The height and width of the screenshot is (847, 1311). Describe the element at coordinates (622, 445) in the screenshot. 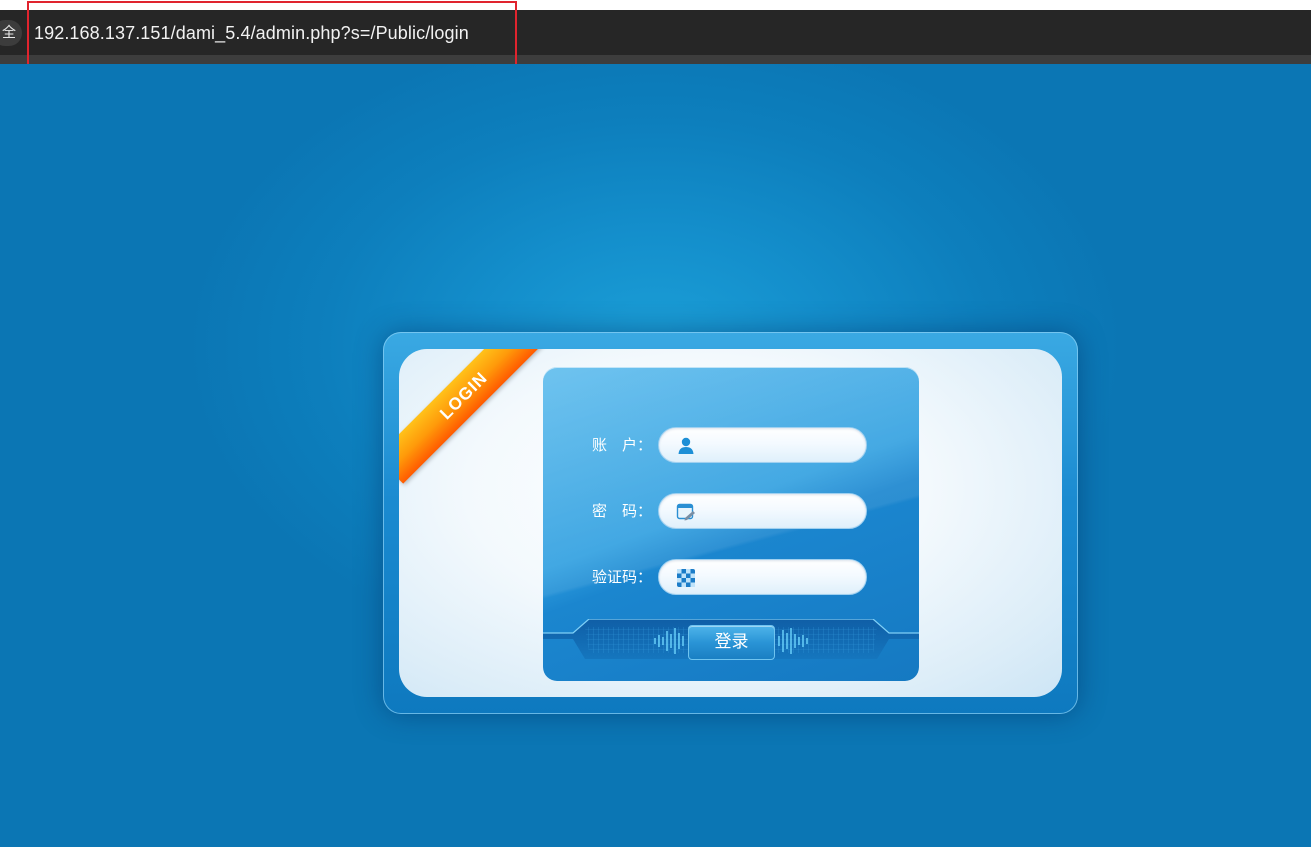

I see `account-label: 账 户：` at that location.